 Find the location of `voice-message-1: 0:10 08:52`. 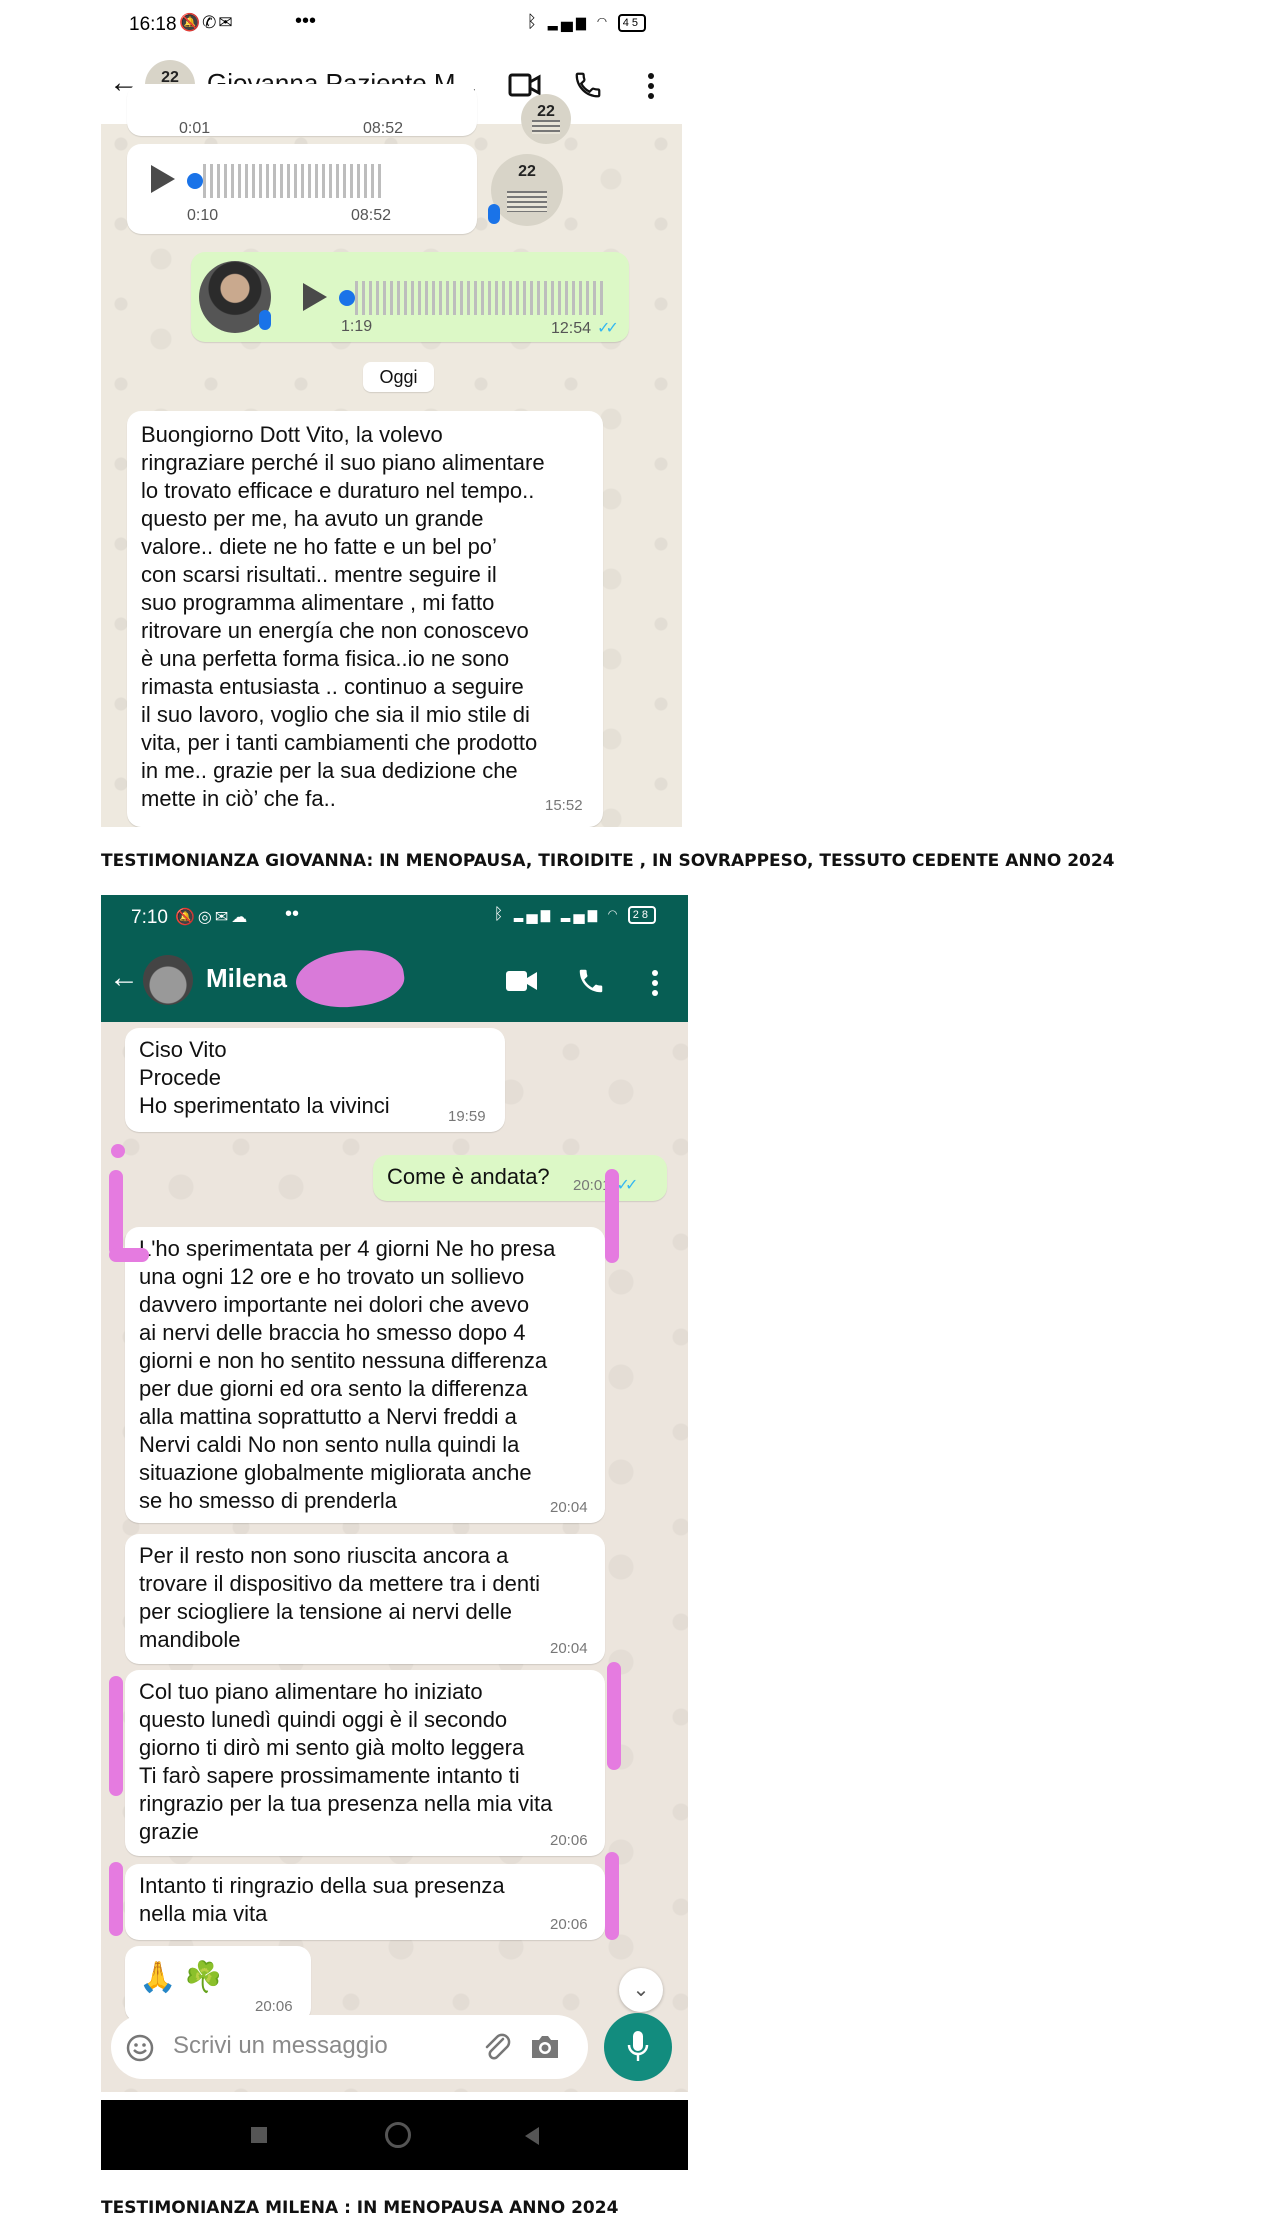

voice-message-1: 0:10 08:52 is located at coordinates (302, 189).